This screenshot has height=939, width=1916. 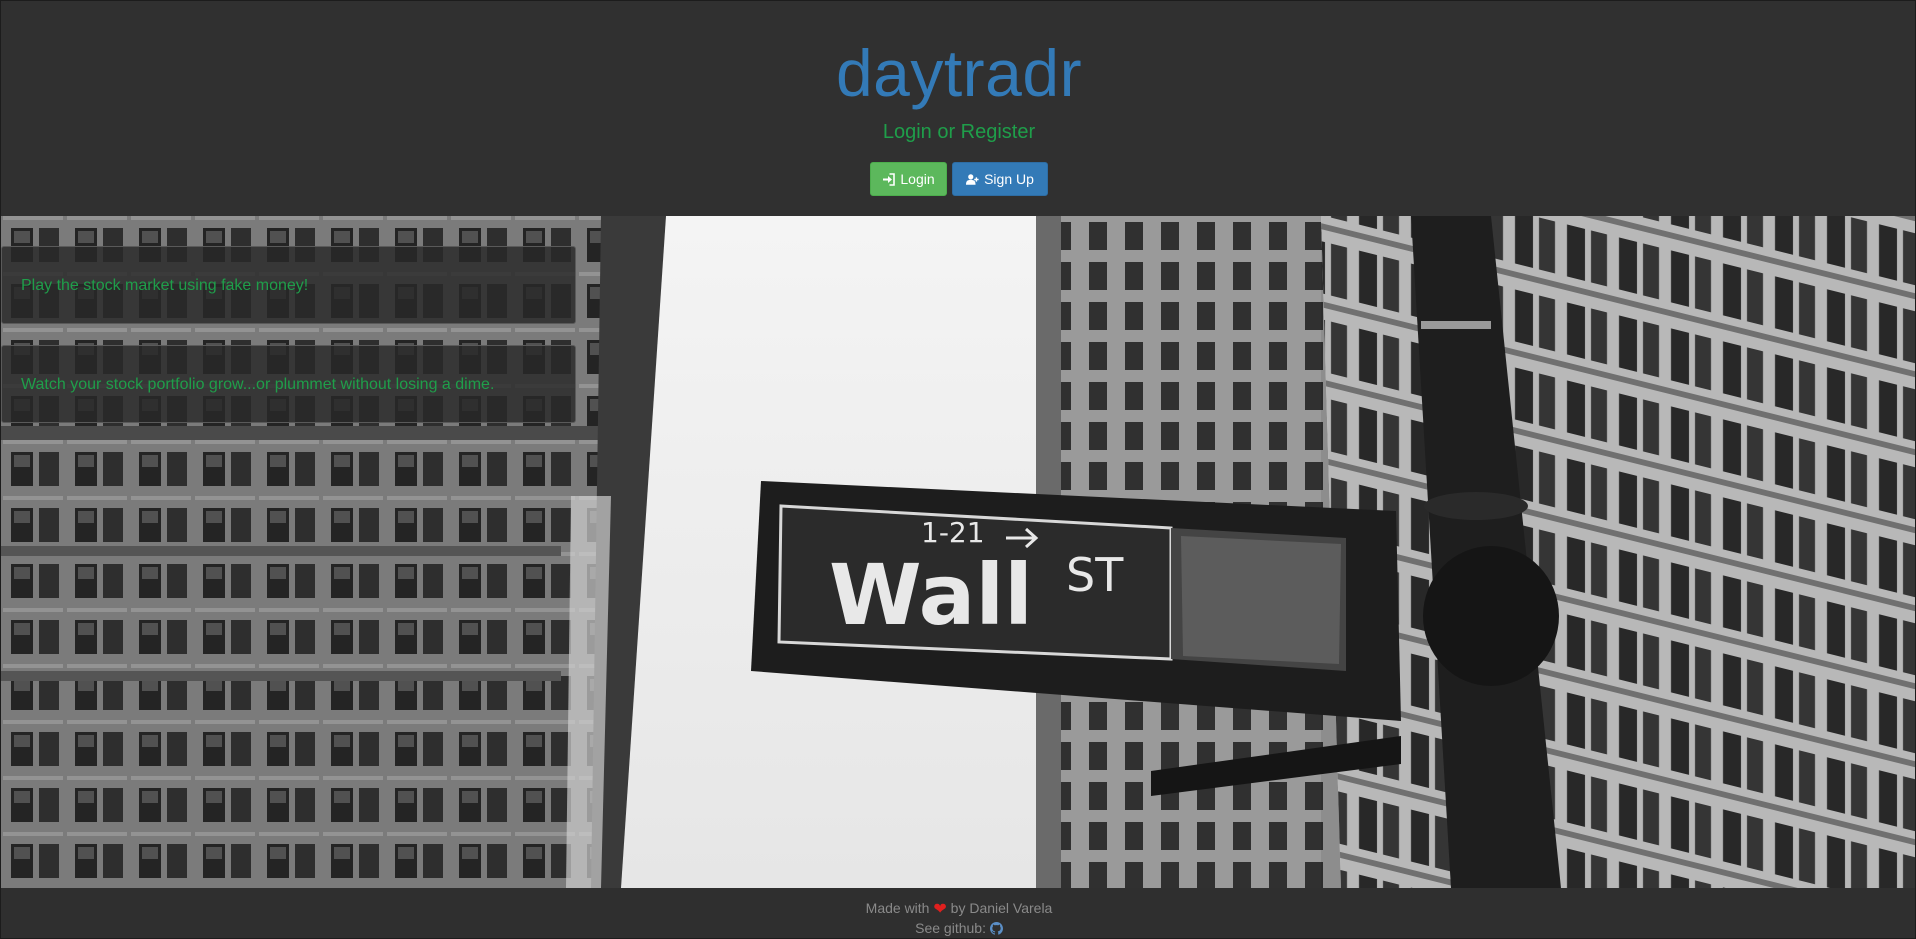 I want to click on user-plus-icon, so click(x=972, y=179).